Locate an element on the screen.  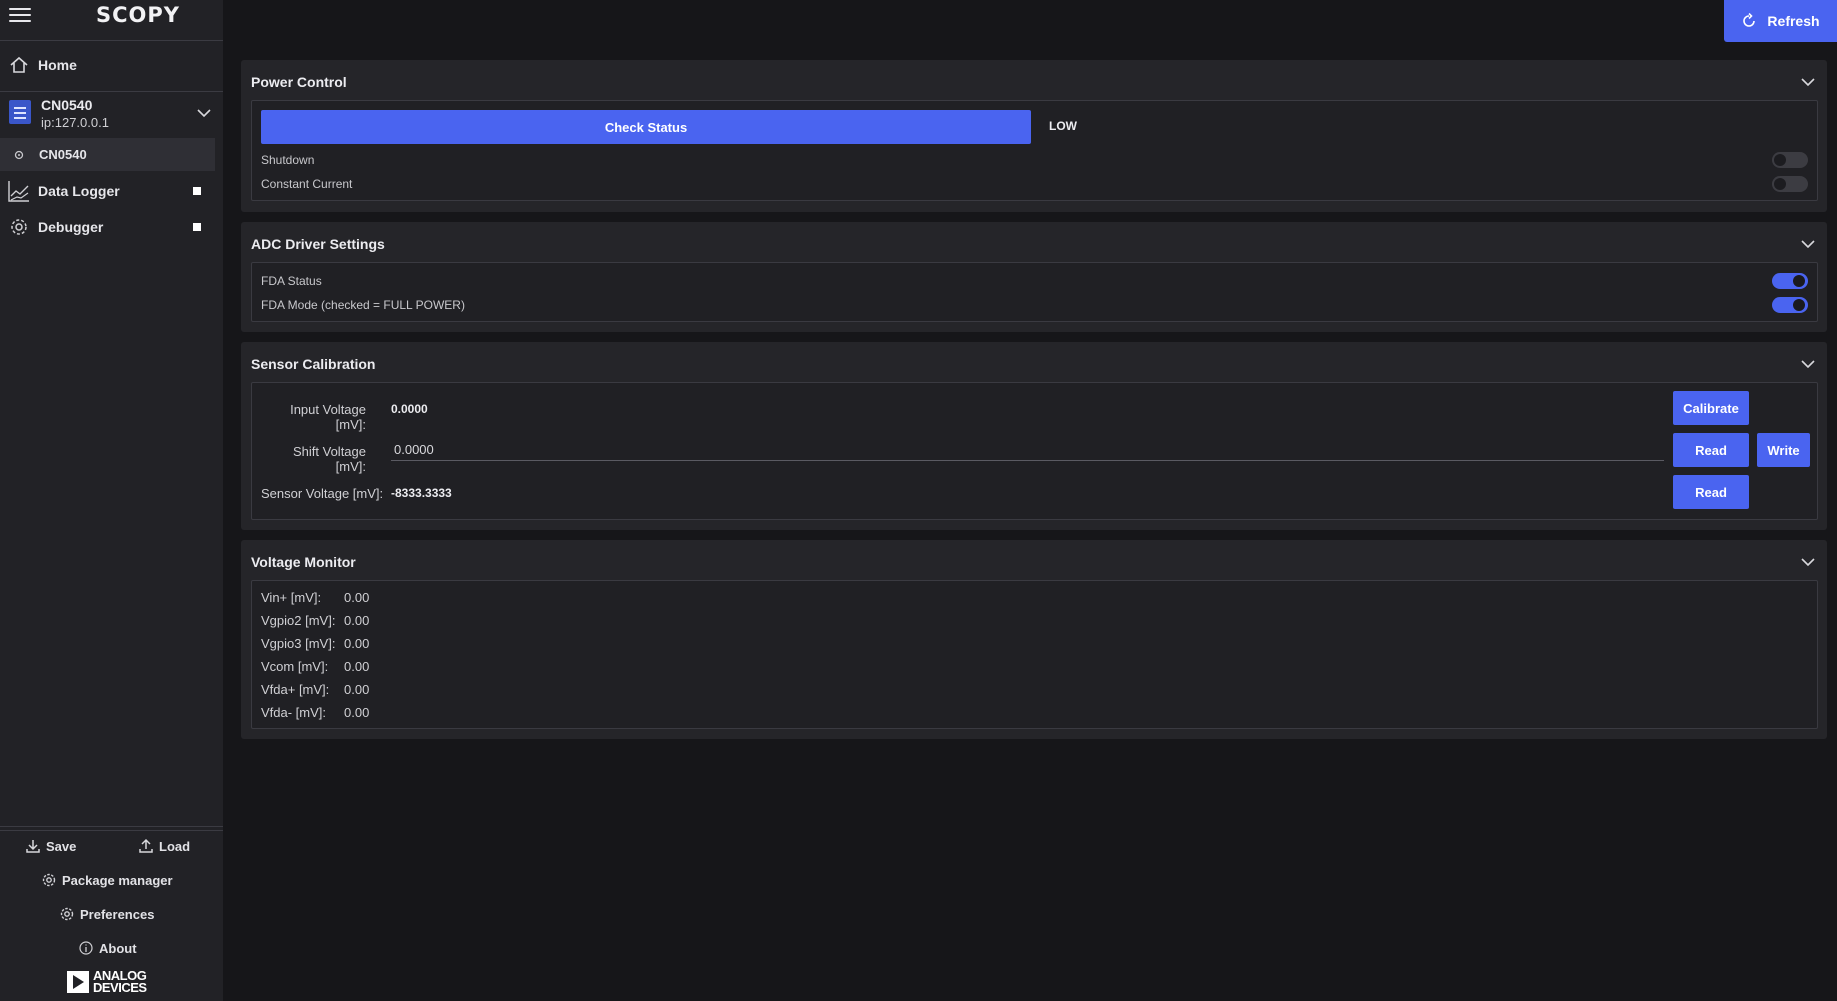
preferences-button: Preferences is located at coordinates (106, 914).